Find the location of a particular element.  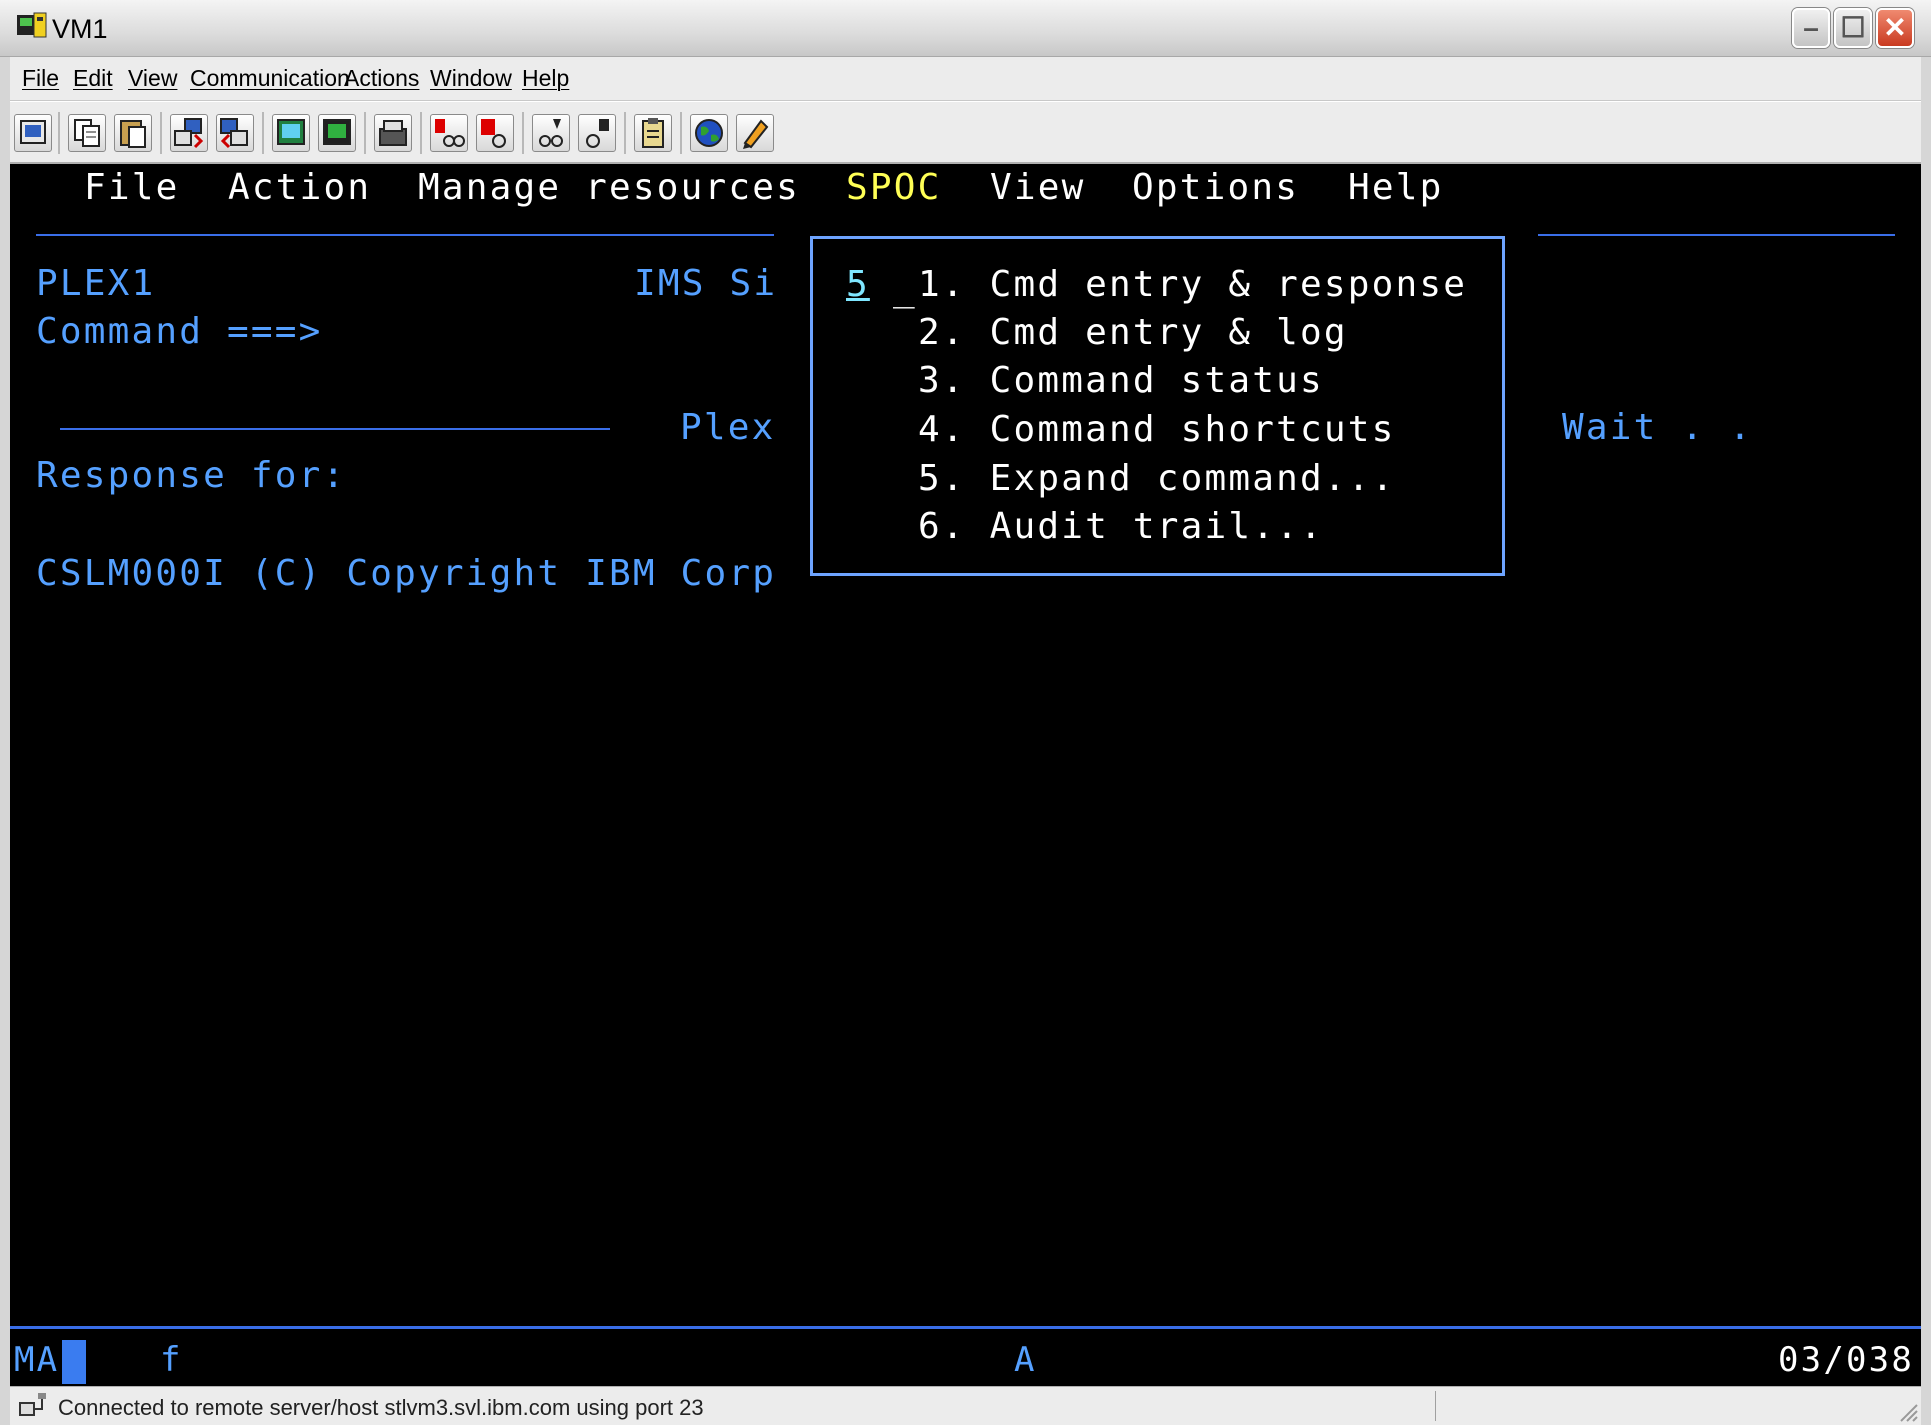

window-frame-right is located at coordinates (1926, 741).